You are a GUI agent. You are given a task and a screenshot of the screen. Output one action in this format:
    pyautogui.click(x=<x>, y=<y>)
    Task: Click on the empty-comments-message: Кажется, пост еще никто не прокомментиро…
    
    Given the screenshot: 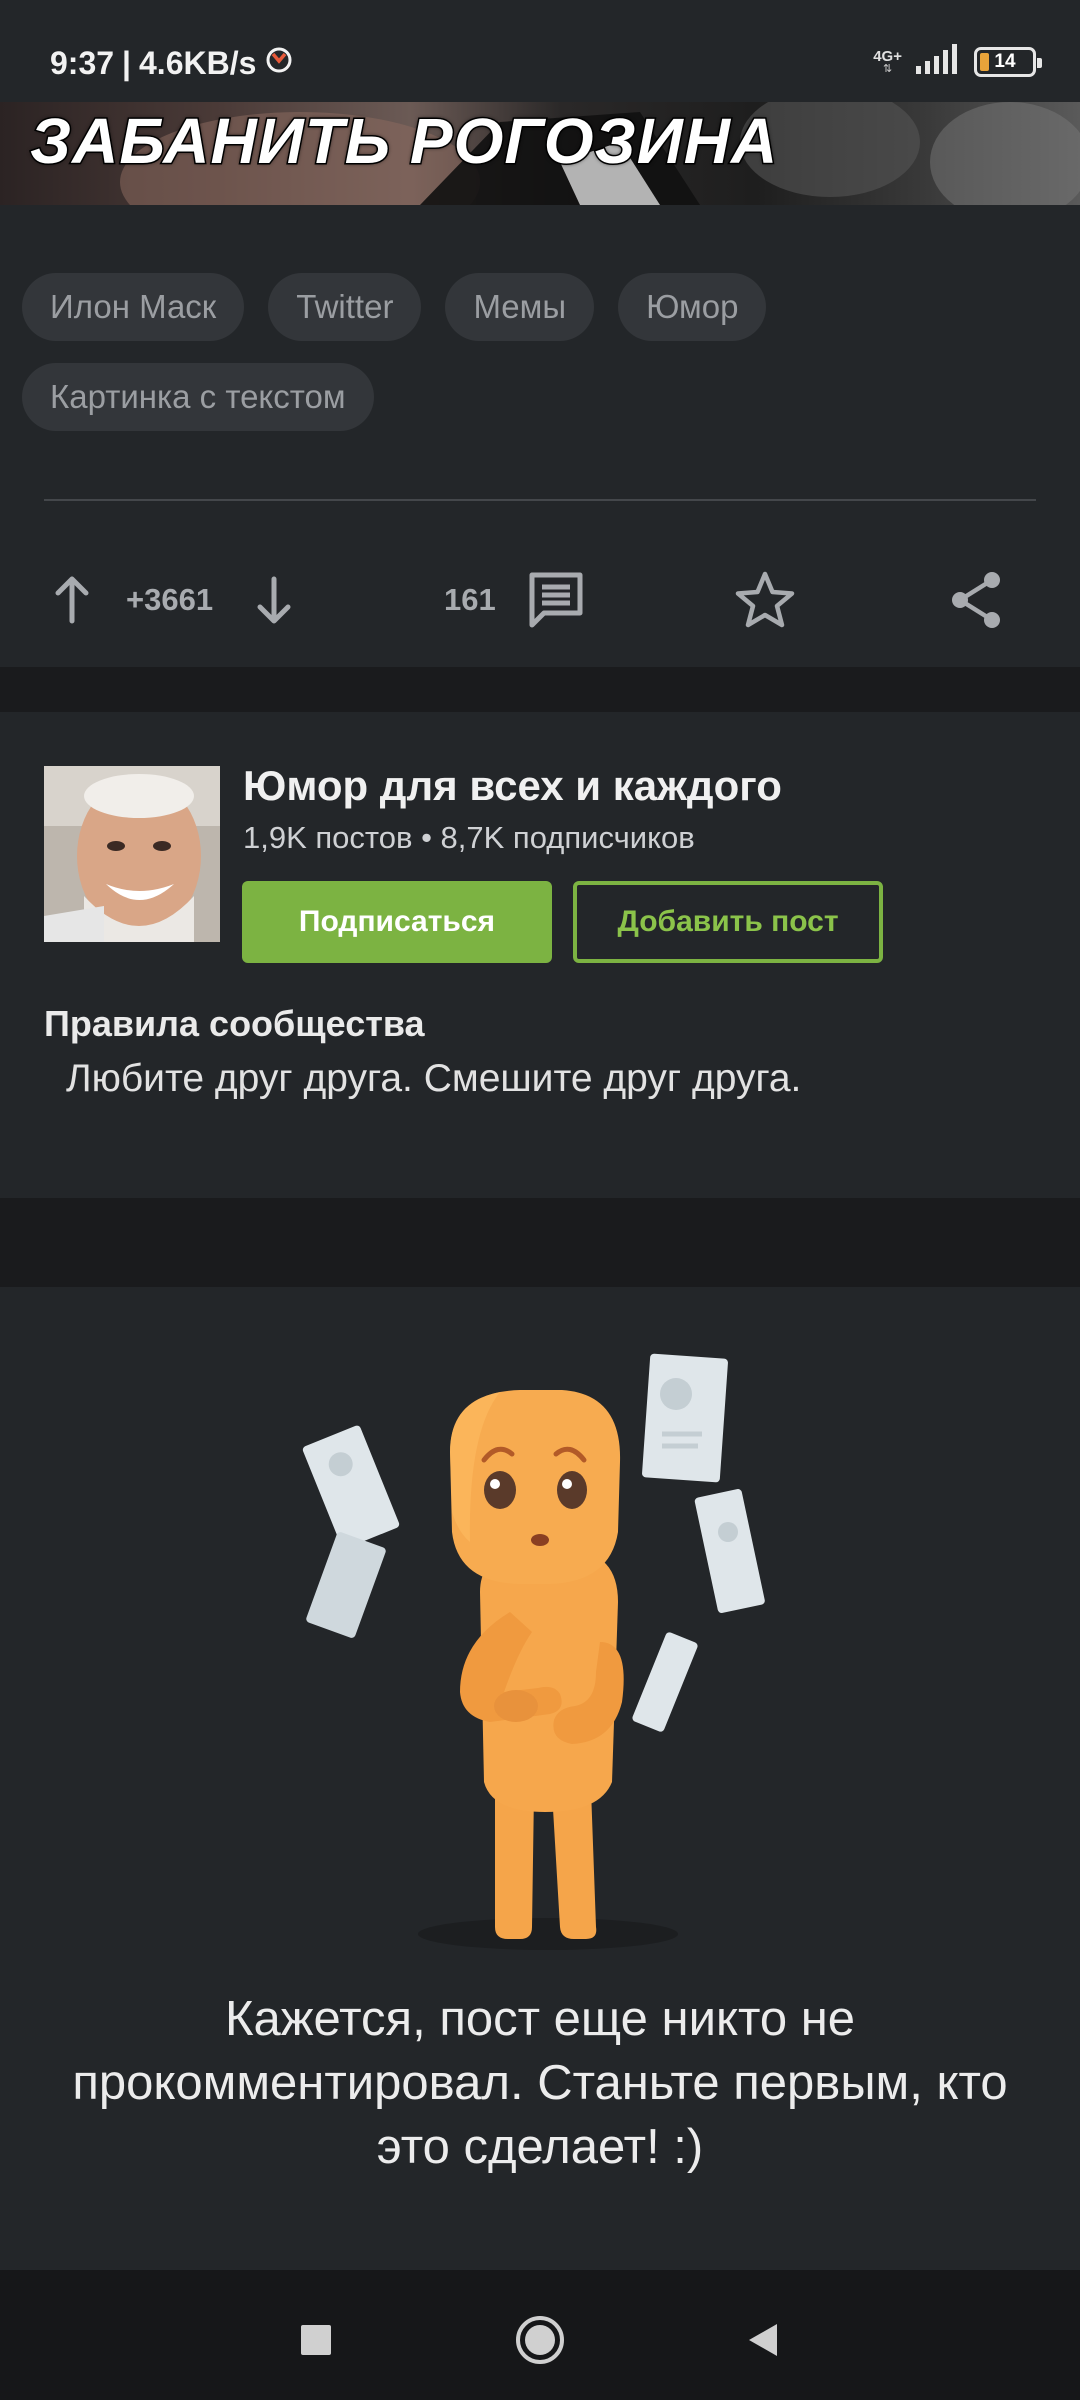 What is the action you would take?
    pyautogui.click(x=540, y=2083)
    